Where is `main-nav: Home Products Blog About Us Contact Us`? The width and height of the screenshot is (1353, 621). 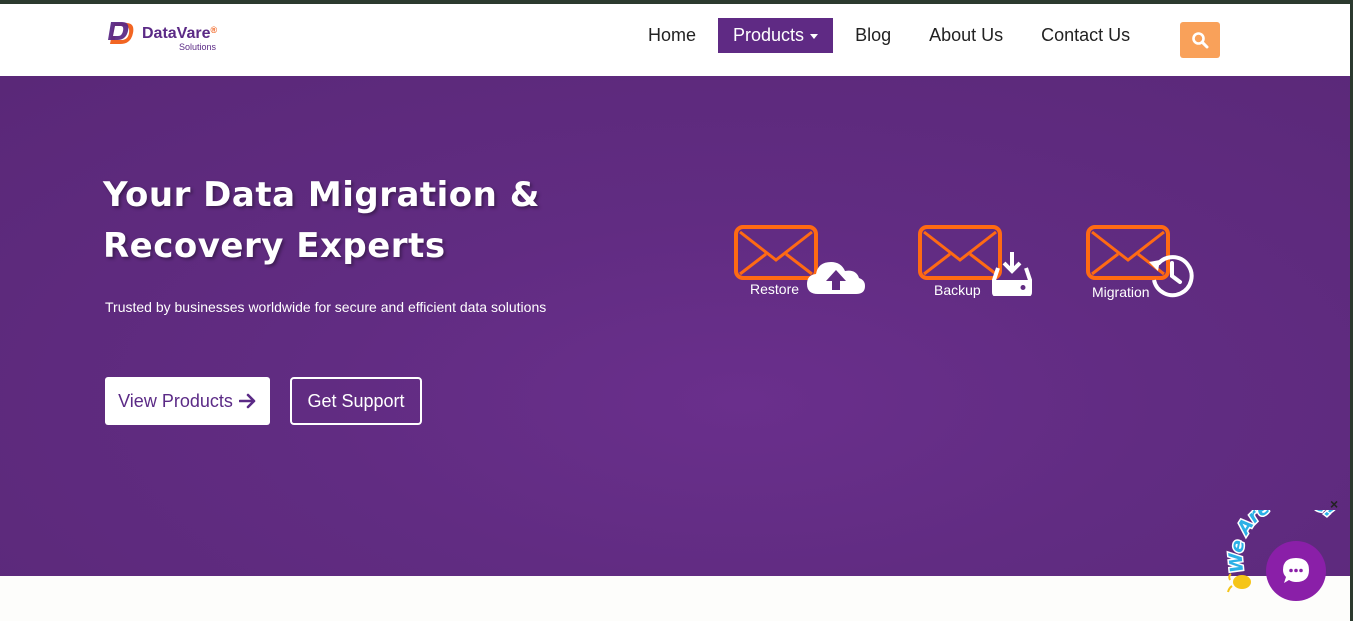 main-nav: Home Products Blog About Us Contact Us is located at coordinates (892, 35).